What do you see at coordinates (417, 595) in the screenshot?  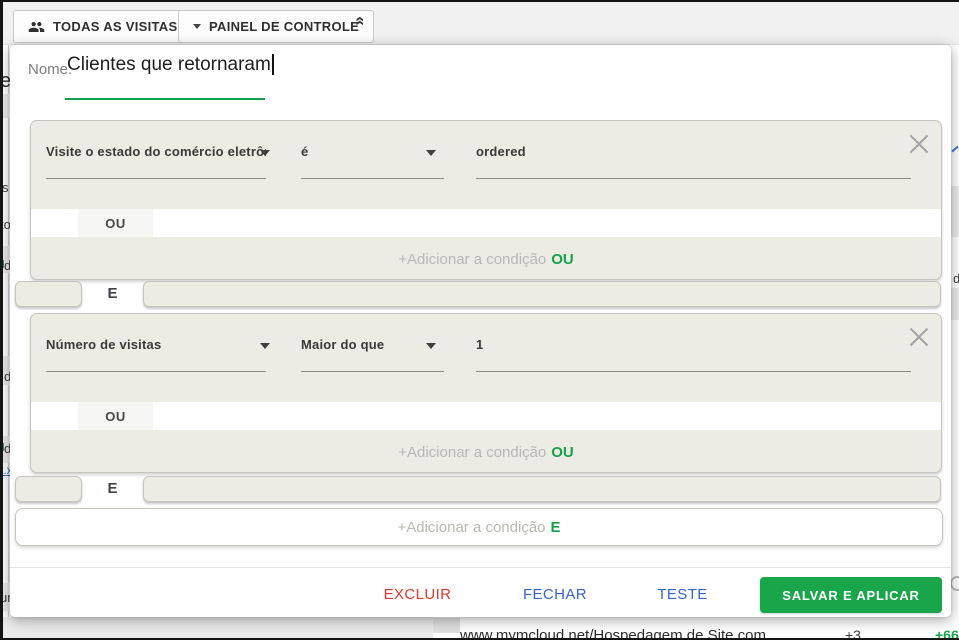 I see `delete-button: EXCLUIR` at bounding box center [417, 595].